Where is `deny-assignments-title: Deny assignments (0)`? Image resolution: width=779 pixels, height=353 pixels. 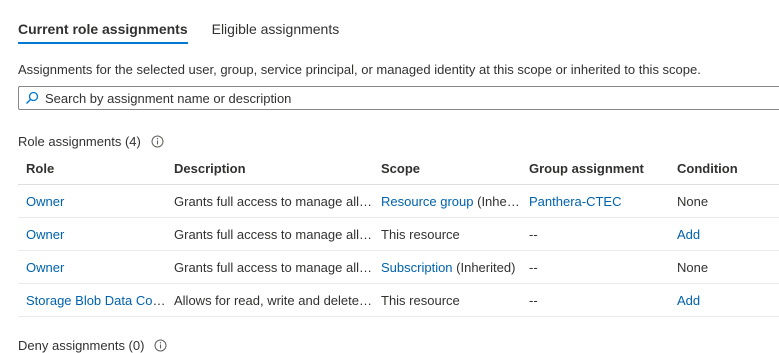 deny-assignments-title: Deny assignments (0) is located at coordinates (81, 345).